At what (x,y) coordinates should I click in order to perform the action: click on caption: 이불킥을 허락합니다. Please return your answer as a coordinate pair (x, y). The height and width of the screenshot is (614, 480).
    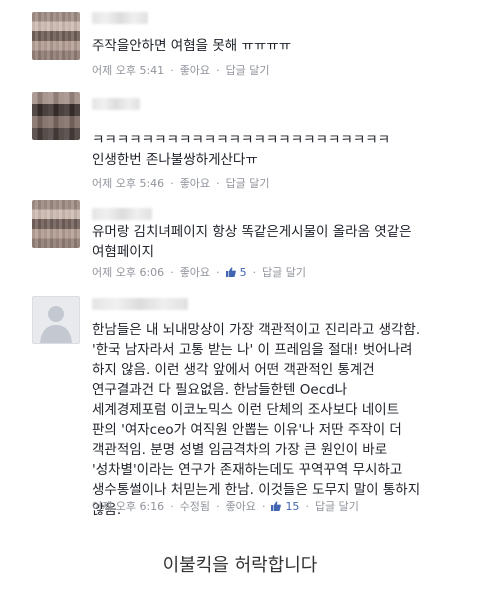
    Looking at the image, I should click on (240, 565).